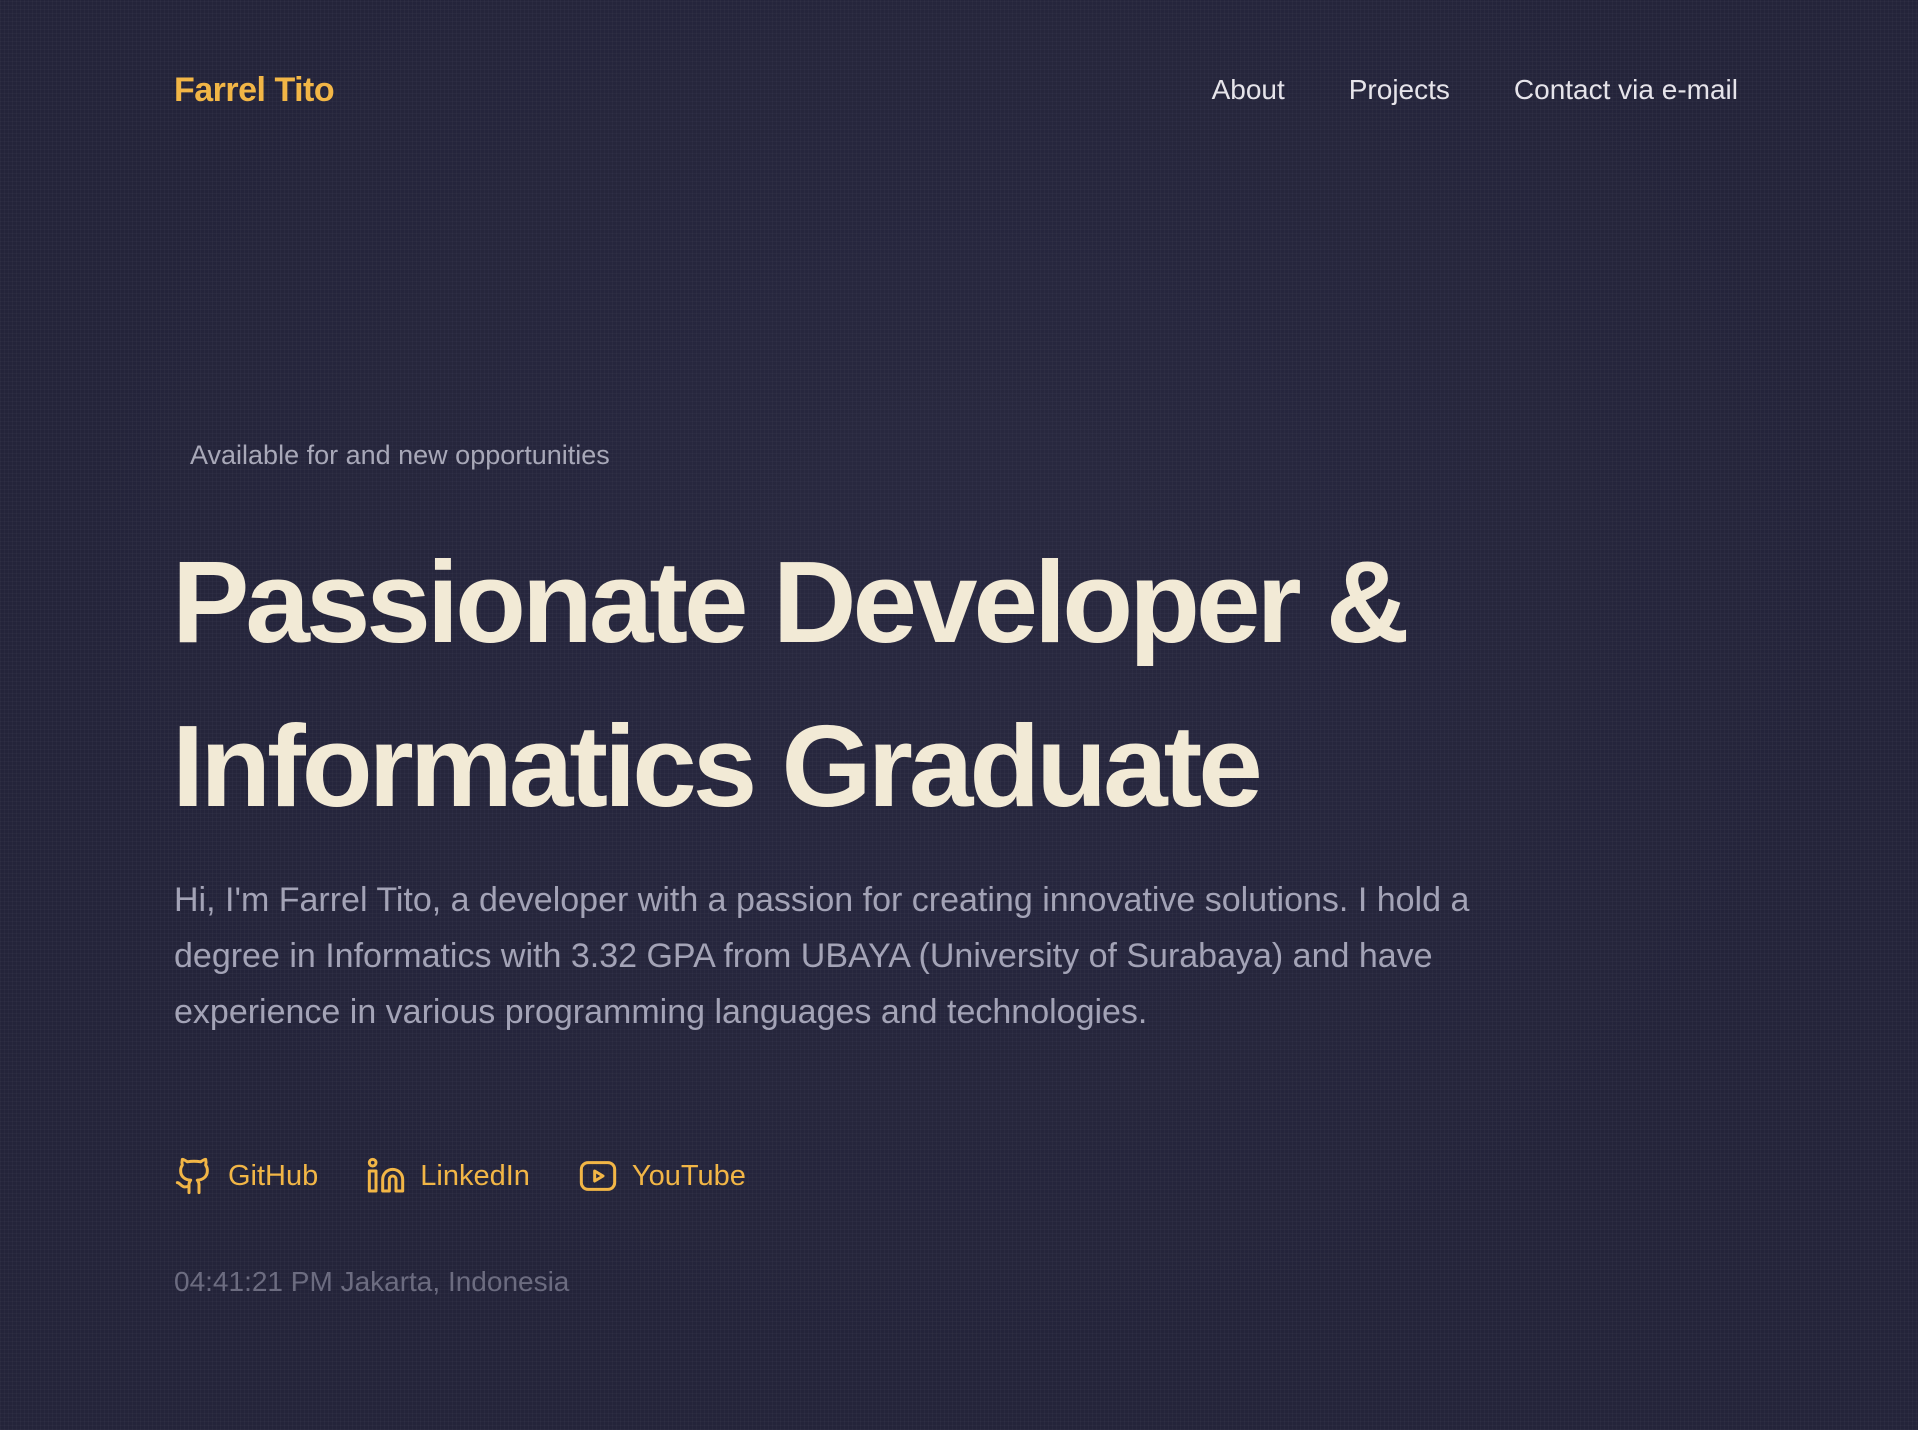 Image resolution: width=1918 pixels, height=1430 pixels. I want to click on github-link: GitHub, so click(246, 1176).